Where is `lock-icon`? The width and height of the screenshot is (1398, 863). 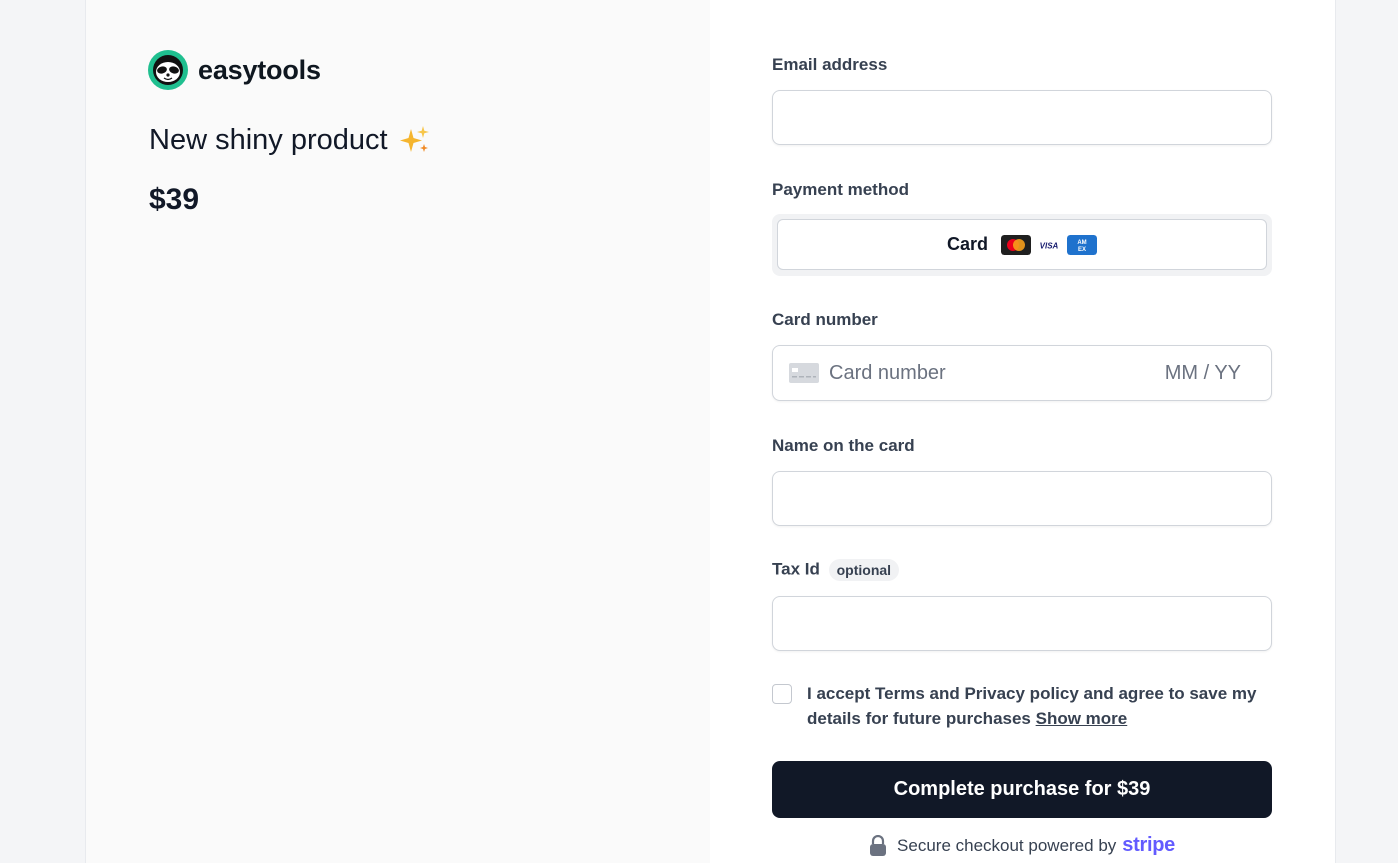
lock-icon is located at coordinates (878, 845).